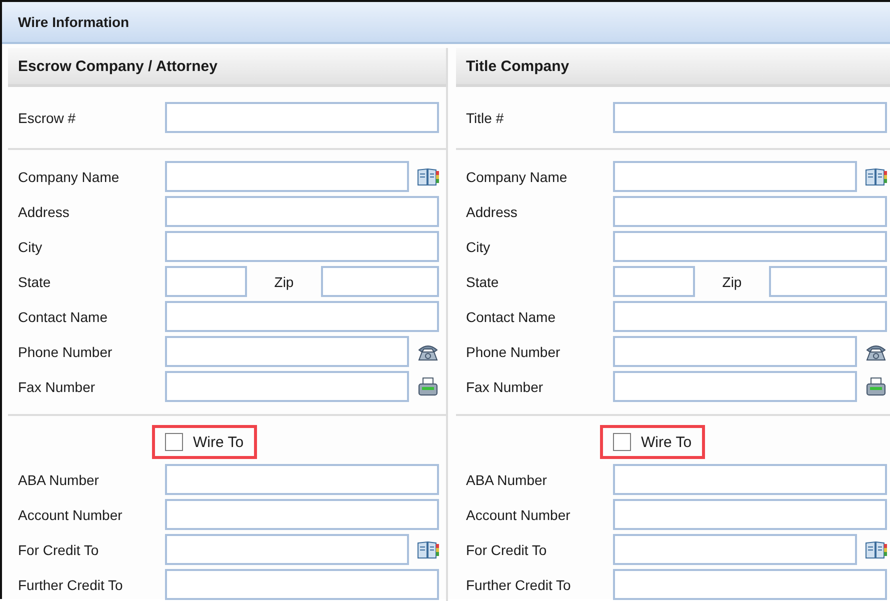  What do you see at coordinates (485, 118) in the screenshot?
I see `field-label: Title #` at bounding box center [485, 118].